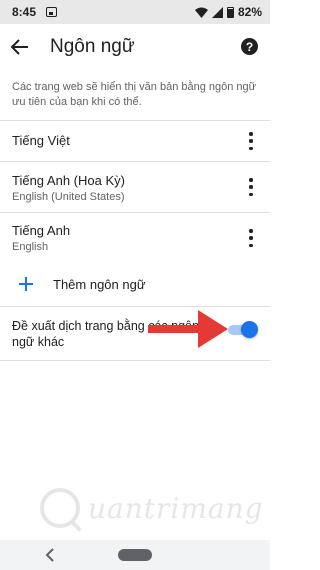  Describe the element at coordinates (99, 284) in the screenshot. I see `add-language-label: Thêm ngôn ngữ` at that location.